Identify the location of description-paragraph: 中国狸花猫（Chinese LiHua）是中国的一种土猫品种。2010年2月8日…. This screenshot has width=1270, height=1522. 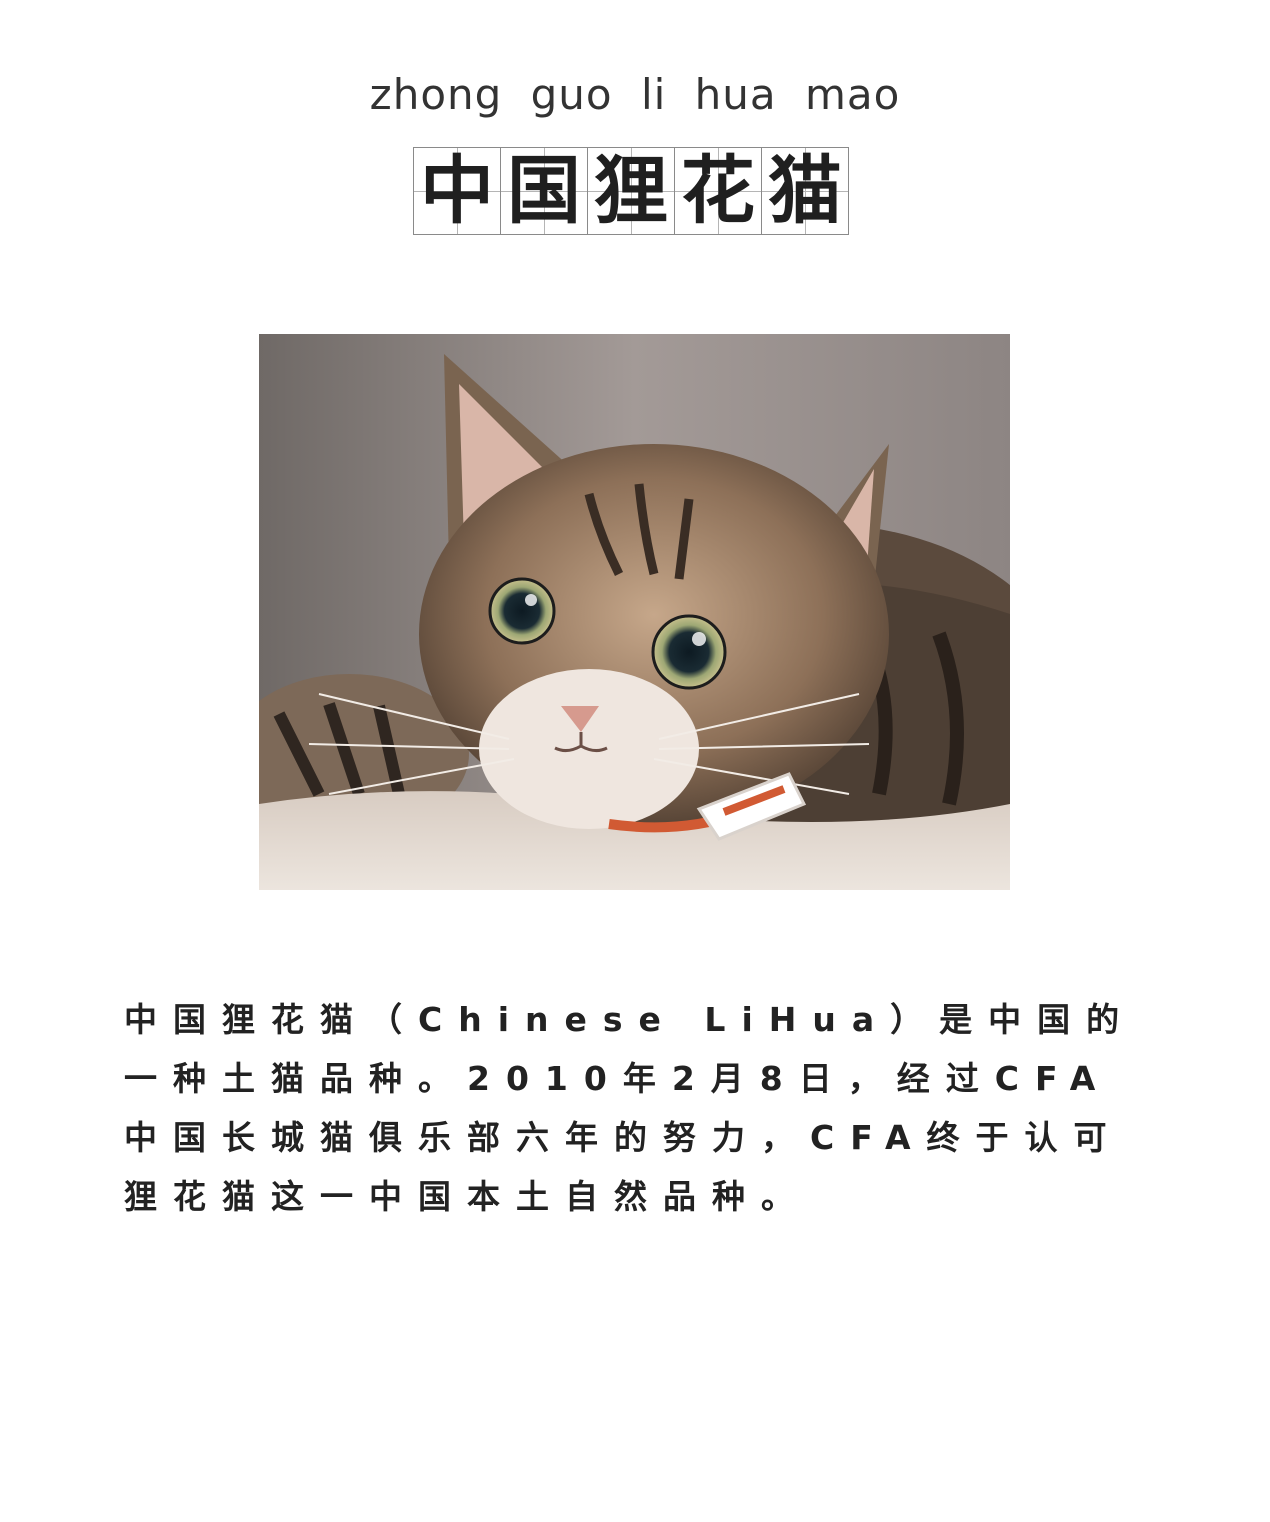
(630, 1108).